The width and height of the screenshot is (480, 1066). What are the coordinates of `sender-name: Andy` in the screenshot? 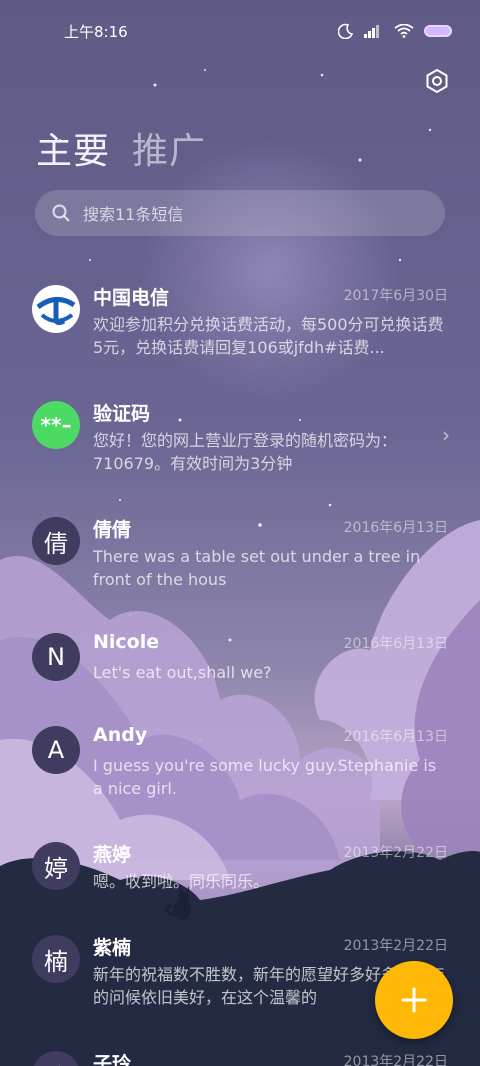 It's located at (120, 735).